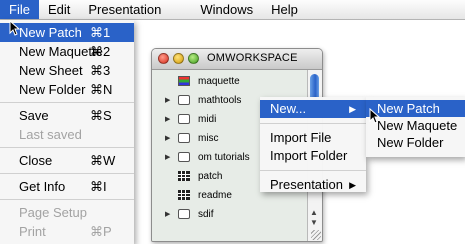 The width and height of the screenshot is (465, 244). I want to click on maquette-icon, so click(184, 81).